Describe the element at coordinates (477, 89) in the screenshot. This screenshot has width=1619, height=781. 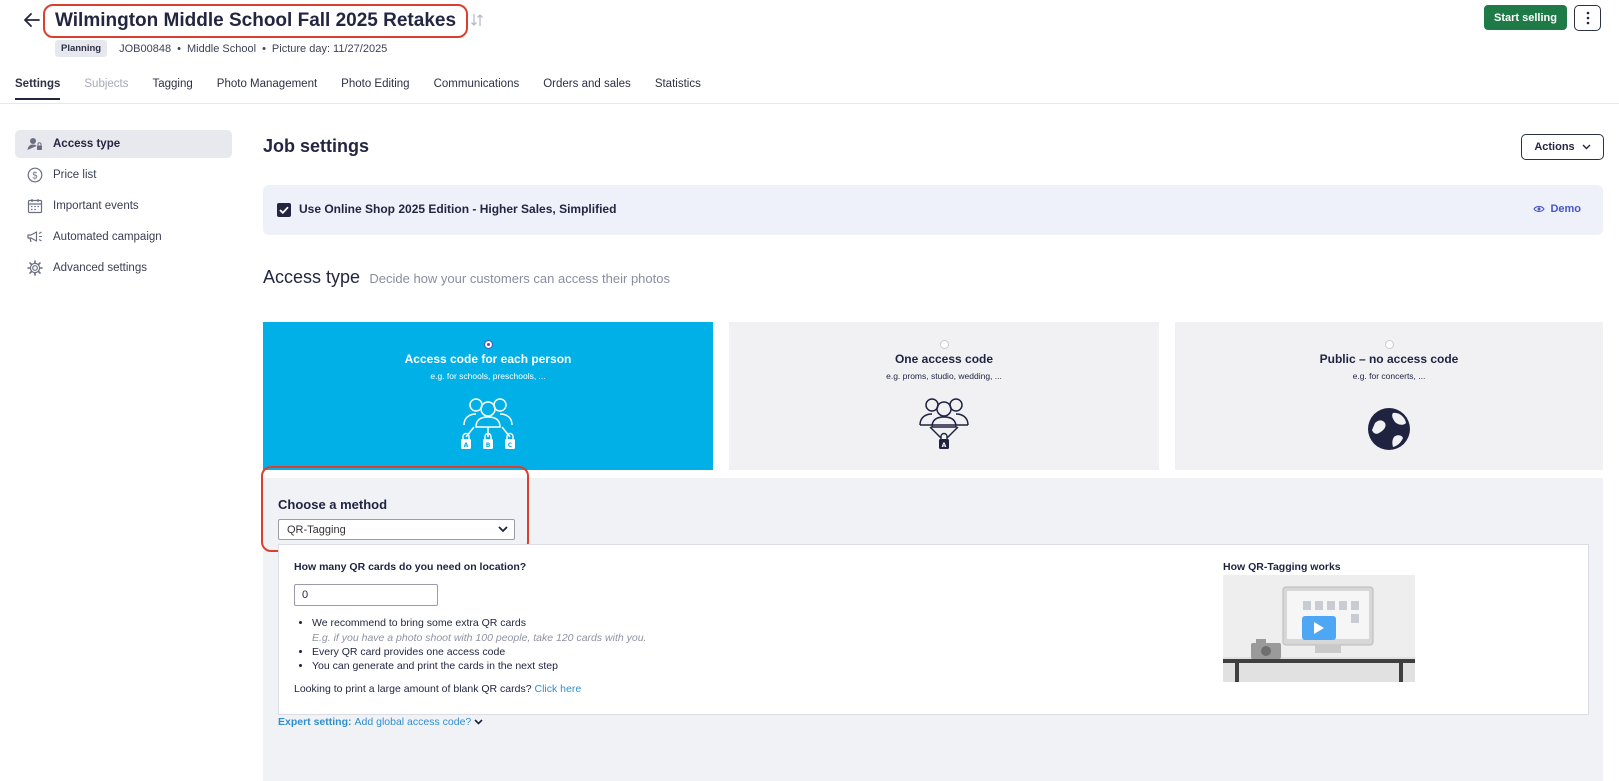
I see `tab-communications: Communications` at that location.